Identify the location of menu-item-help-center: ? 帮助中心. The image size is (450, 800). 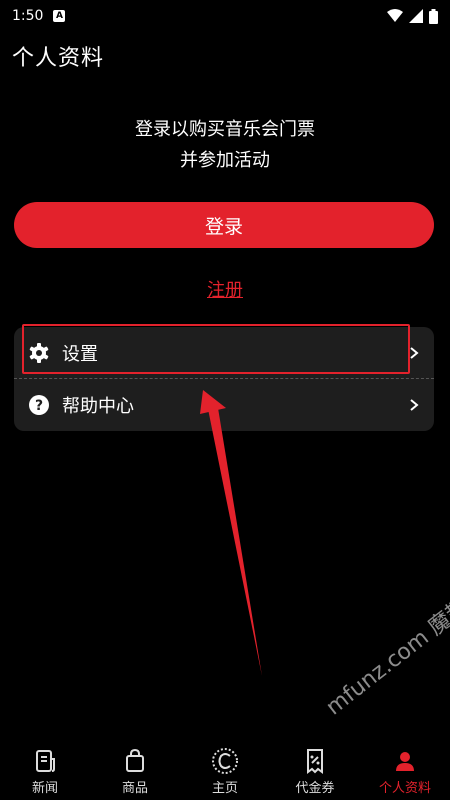
(224, 405).